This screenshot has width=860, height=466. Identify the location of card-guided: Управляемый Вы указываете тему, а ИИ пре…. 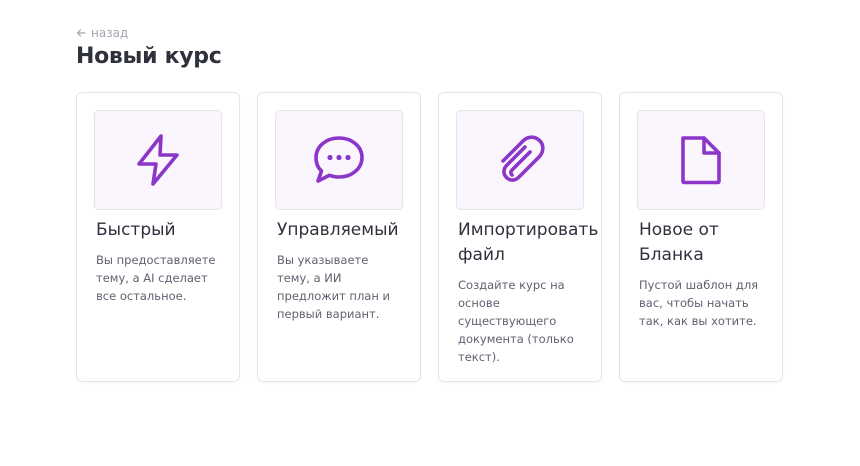
(339, 237).